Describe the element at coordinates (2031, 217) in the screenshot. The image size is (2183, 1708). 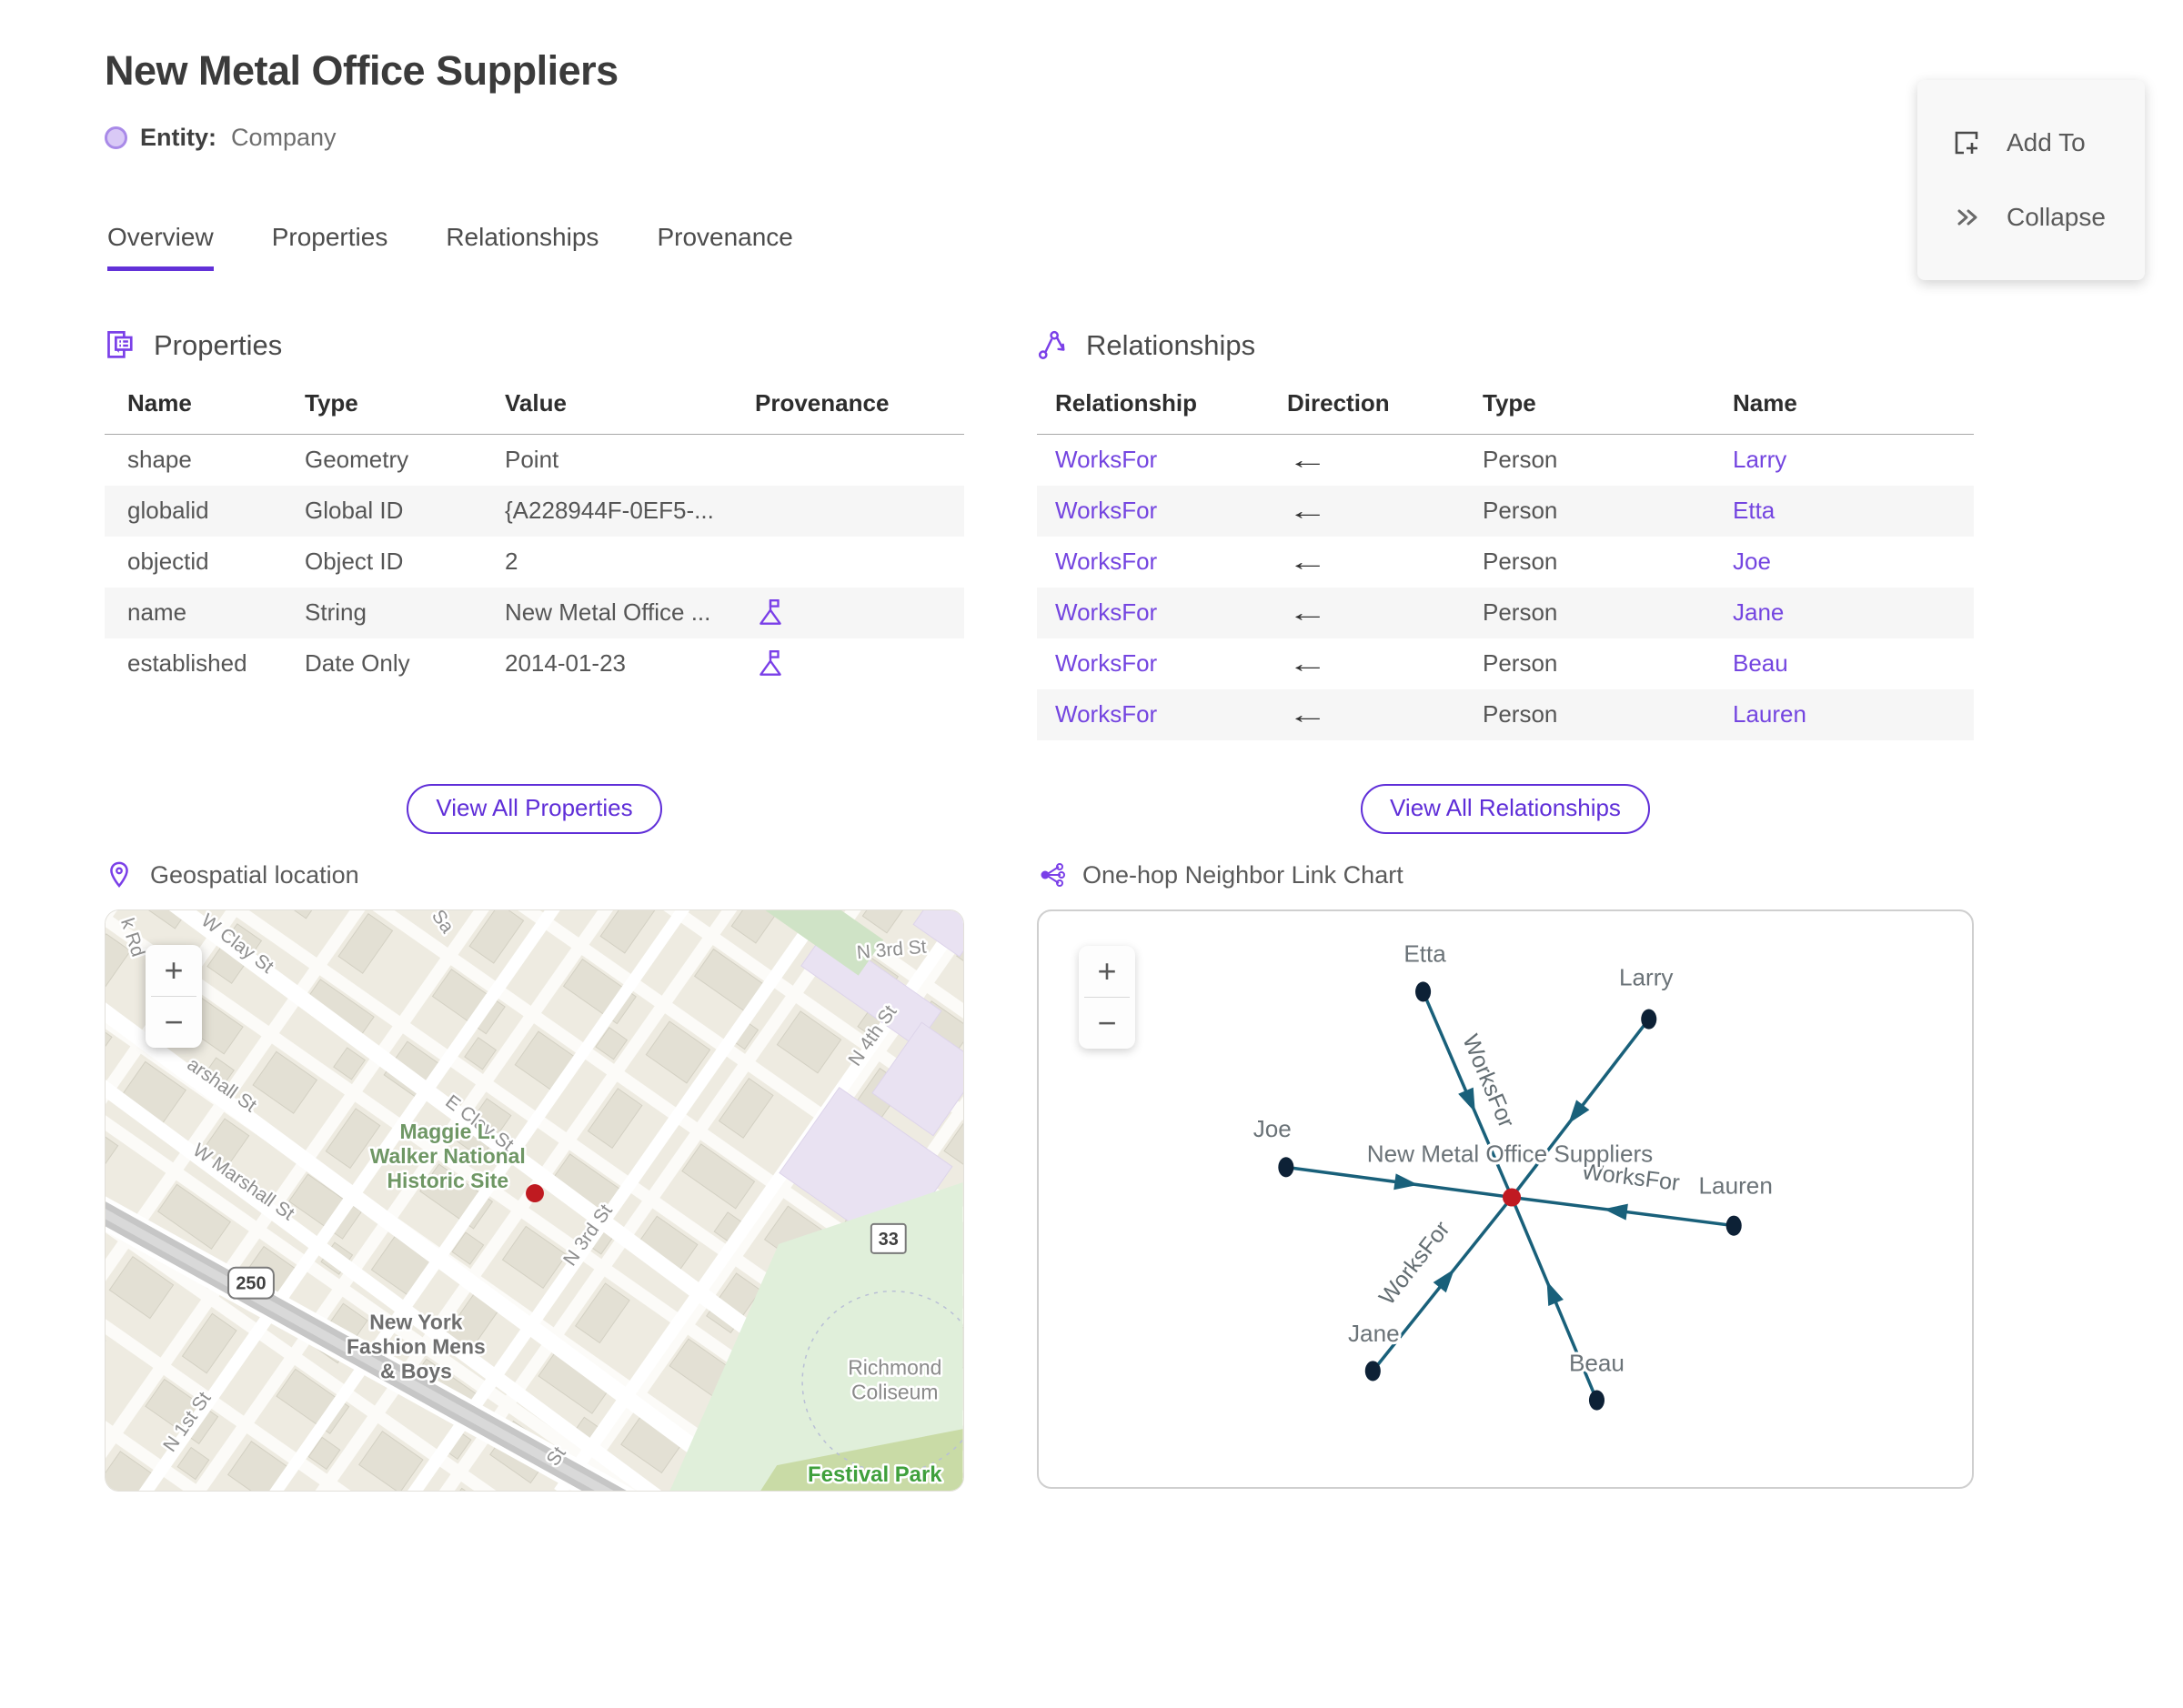
I see `collapse-button: Collapse` at that location.